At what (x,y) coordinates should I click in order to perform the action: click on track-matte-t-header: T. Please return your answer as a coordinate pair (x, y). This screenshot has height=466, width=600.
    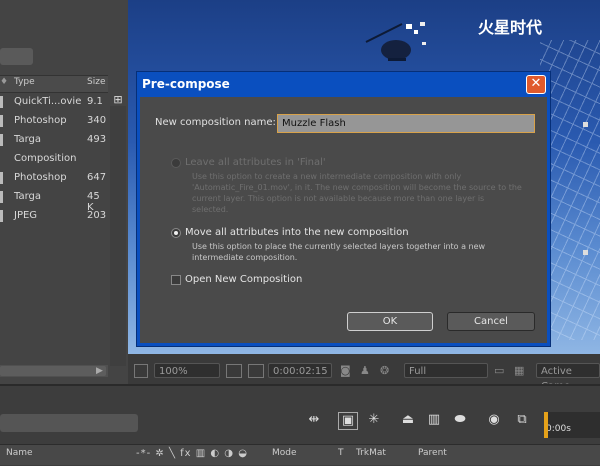
    Looking at the image, I should click on (341, 453).